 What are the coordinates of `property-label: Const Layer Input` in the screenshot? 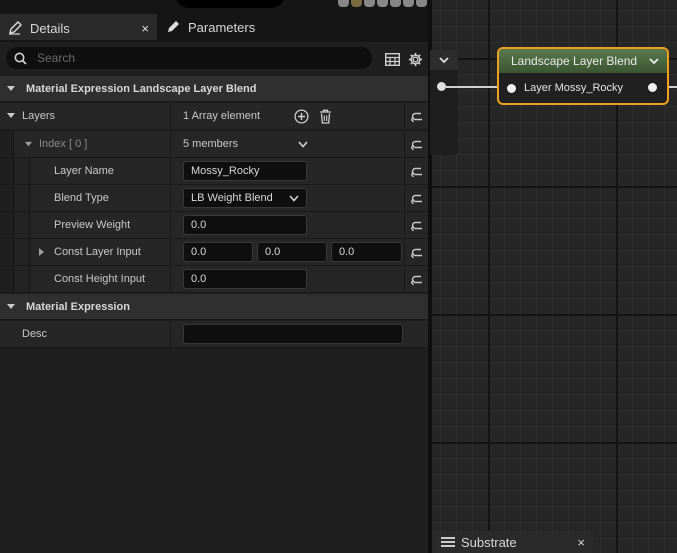 It's located at (97, 252).